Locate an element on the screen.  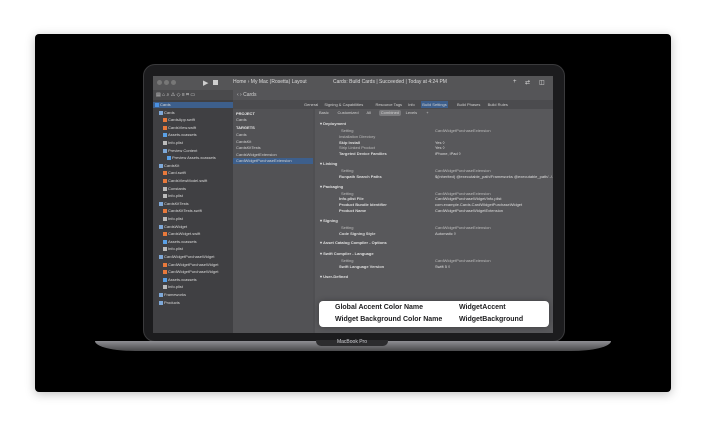
setting-value: CardWidgetPurchaseWidget/Info.plist is located at coordinates (468, 198).